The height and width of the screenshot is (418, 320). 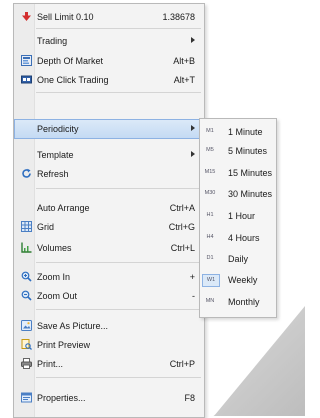 I want to click on background-shape, so click(x=259, y=361).